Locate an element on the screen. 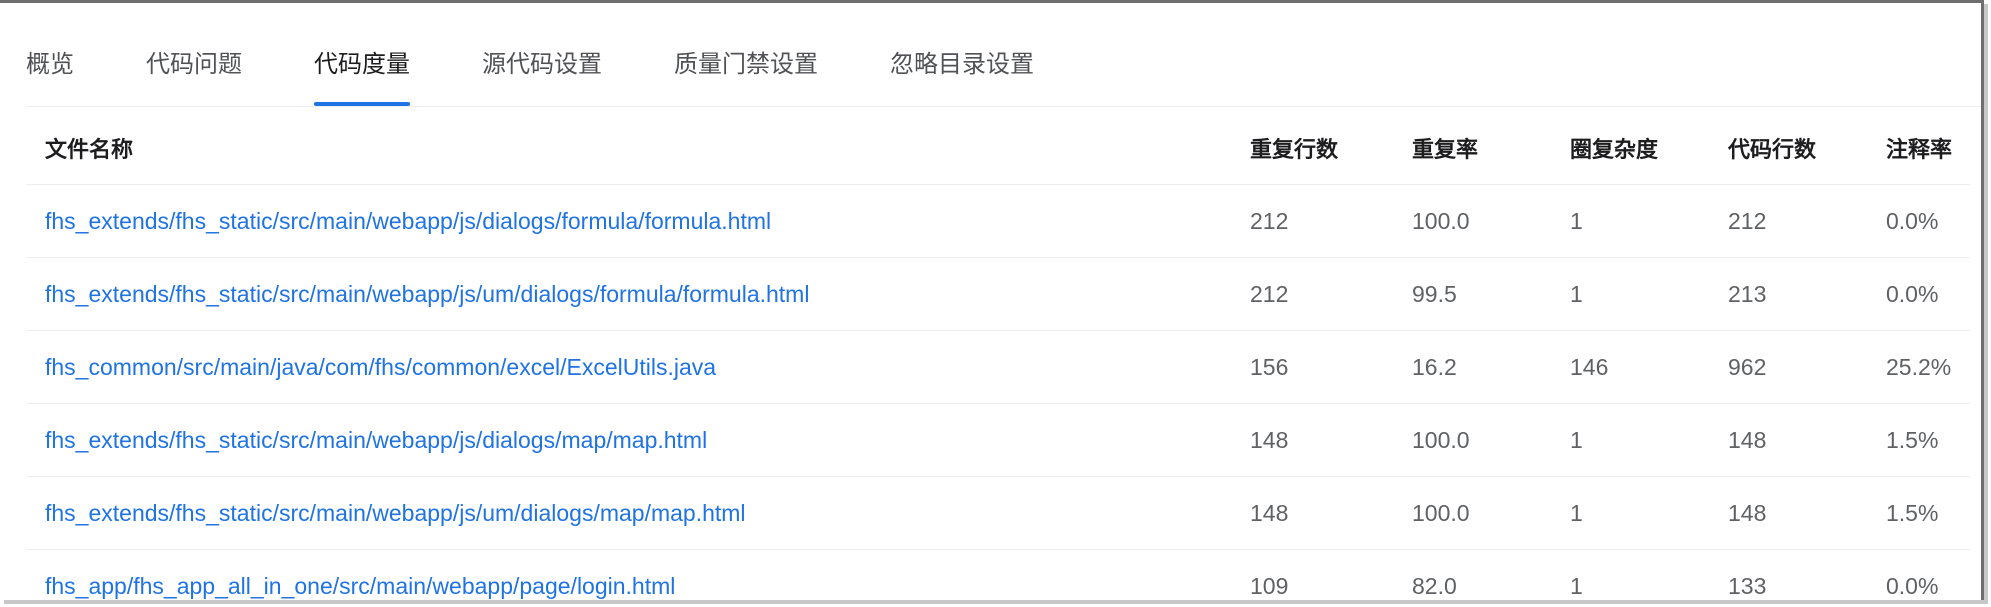  cell-dup-lines: 109 is located at coordinates (1312, 578).